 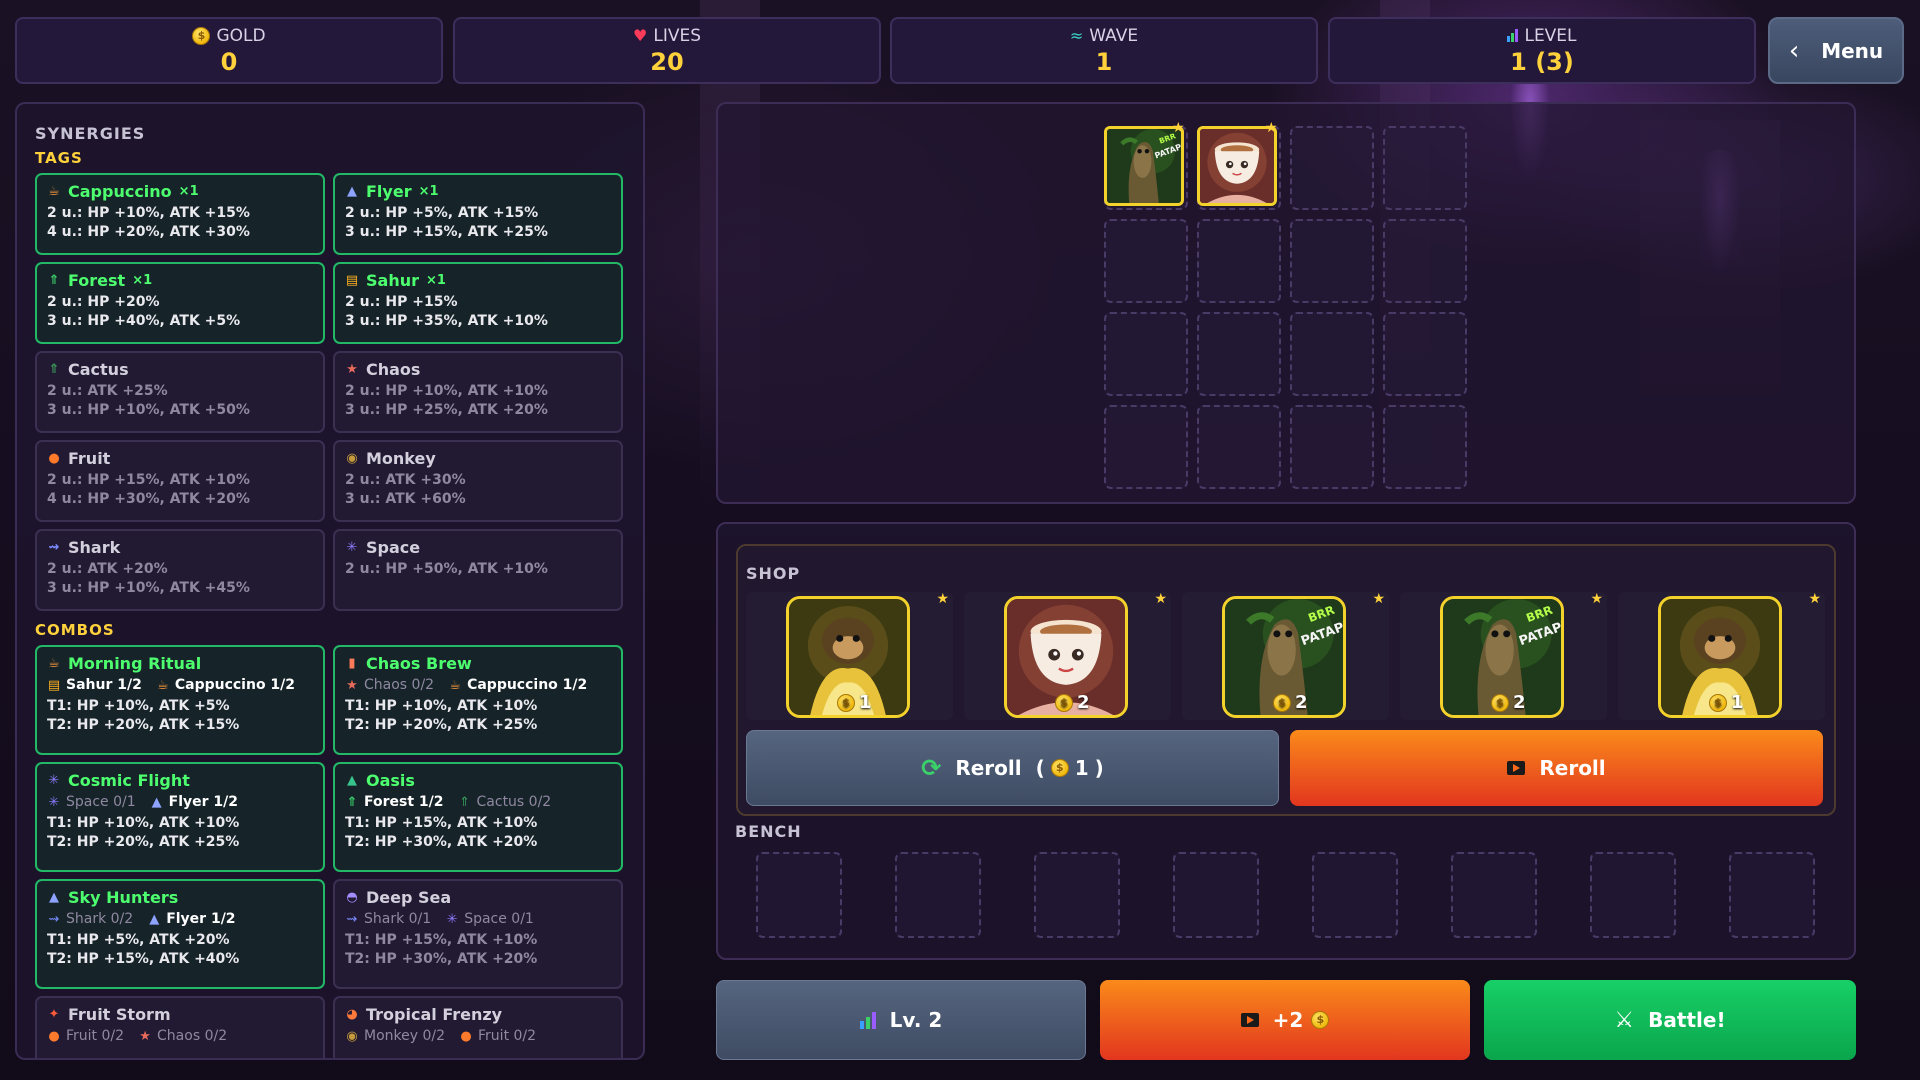 What do you see at coordinates (120, 191) in the screenshot?
I see `tag-name: Cappuccino` at bounding box center [120, 191].